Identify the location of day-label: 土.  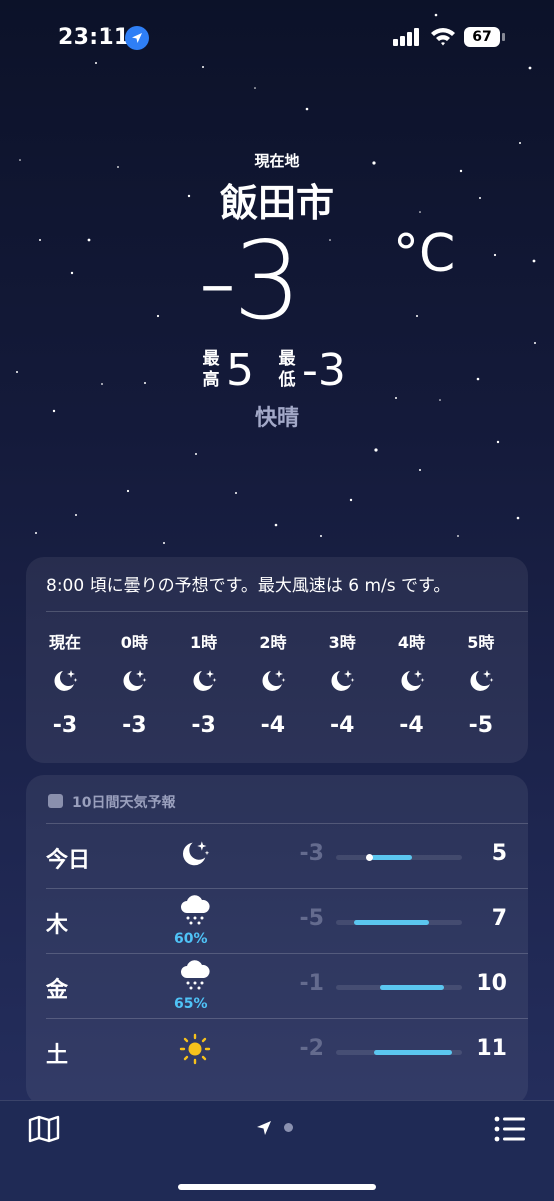
(57, 1055).